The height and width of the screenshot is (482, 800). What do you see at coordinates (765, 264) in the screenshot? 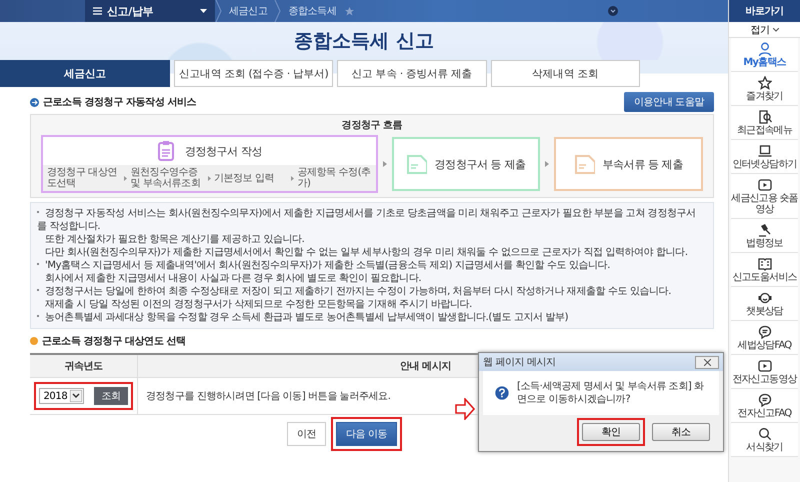
I see `book-icon` at bounding box center [765, 264].